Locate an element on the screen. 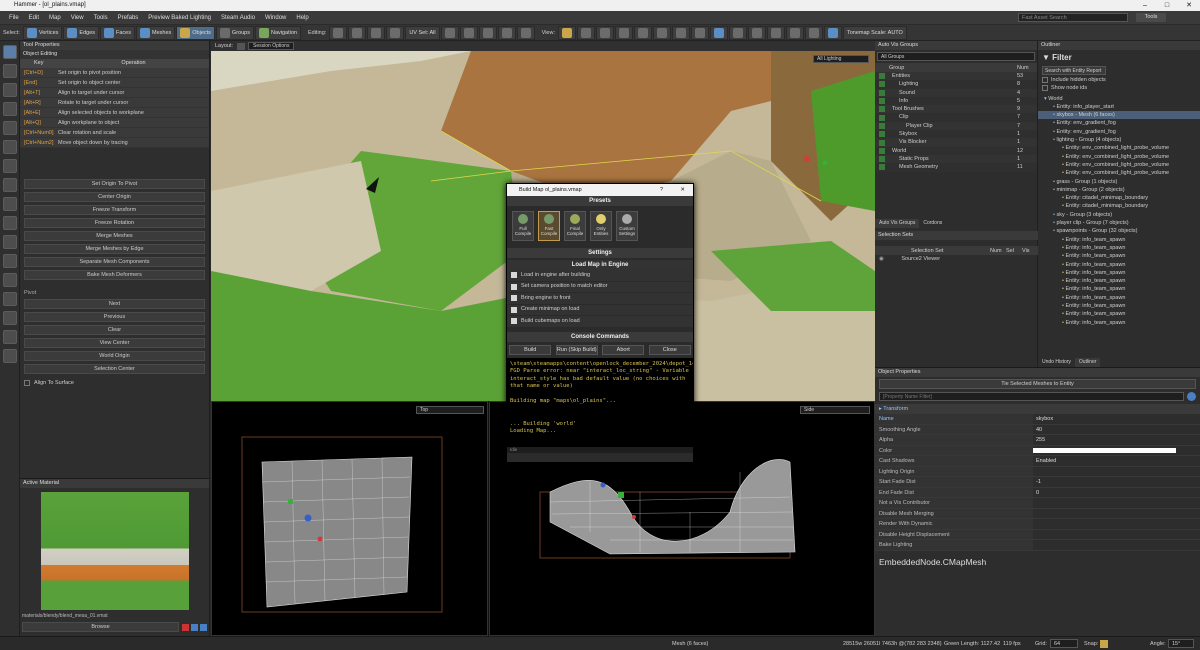 The width and height of the screenshot is (1200, 650). outliner-item: • skybox - Mesh (6 faces) is located at coordinates (1119, 115).